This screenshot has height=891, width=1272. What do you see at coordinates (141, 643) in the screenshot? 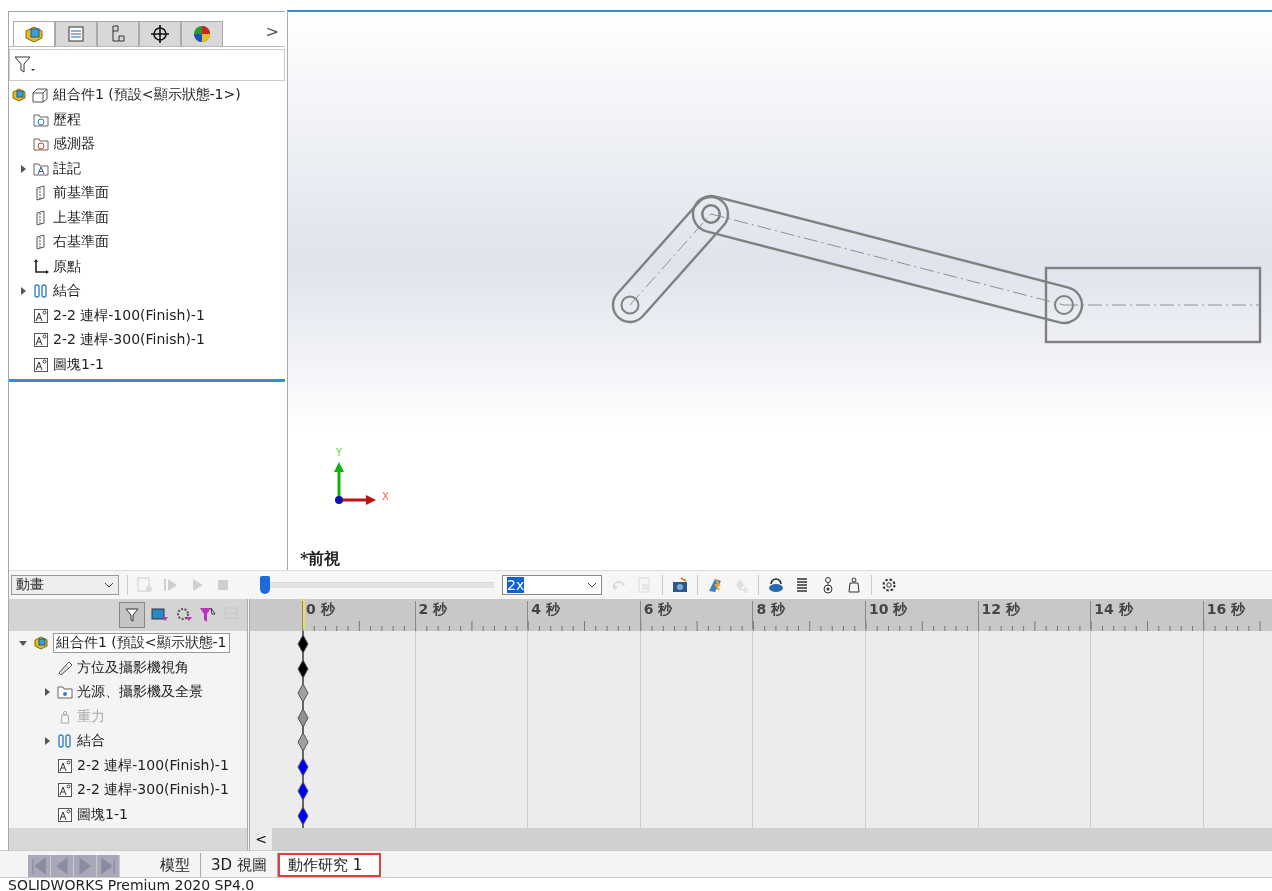
I see `tree-item: 組合件1 (預設<顯示狀態-1` at bounding box center [141, 643].